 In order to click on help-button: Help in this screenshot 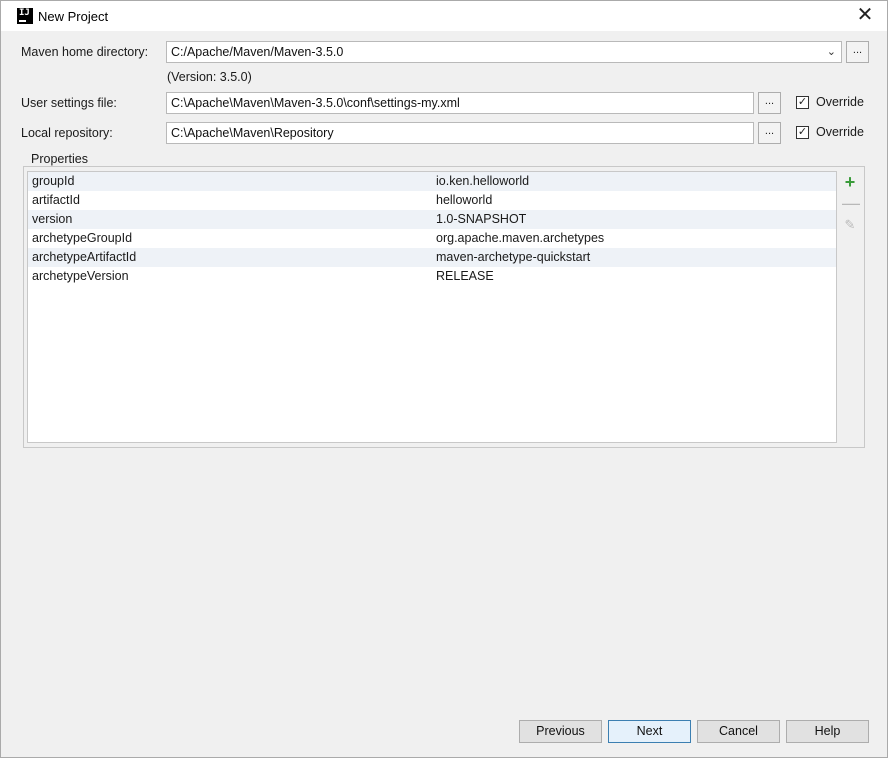, I will do `click(827, 731)`.